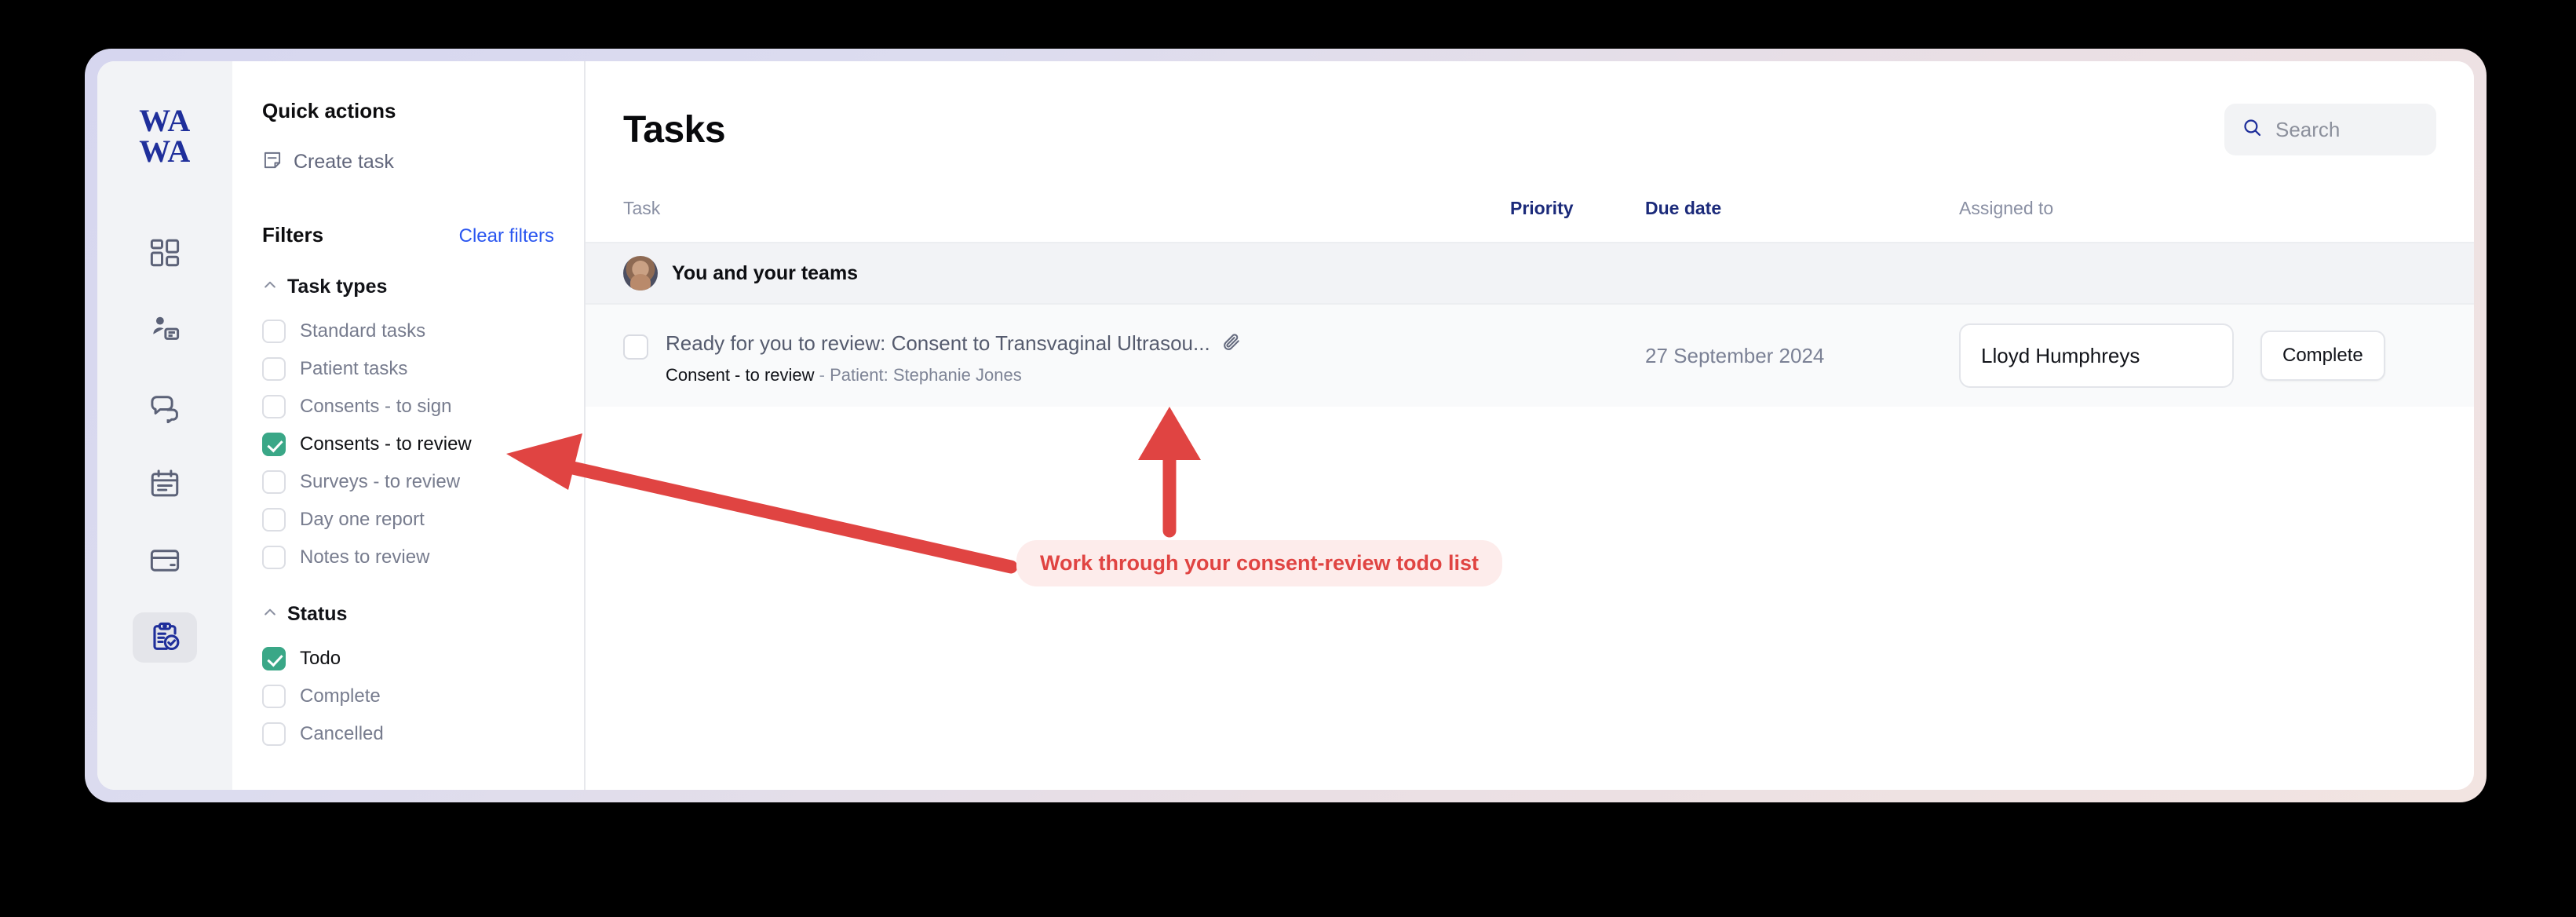 Image resolution: width=2576 pixels, height=917 pixels. Describe the element at coordinates (408, 659) in the screenshot. I see `filter-option-todo: Todo` at that location.